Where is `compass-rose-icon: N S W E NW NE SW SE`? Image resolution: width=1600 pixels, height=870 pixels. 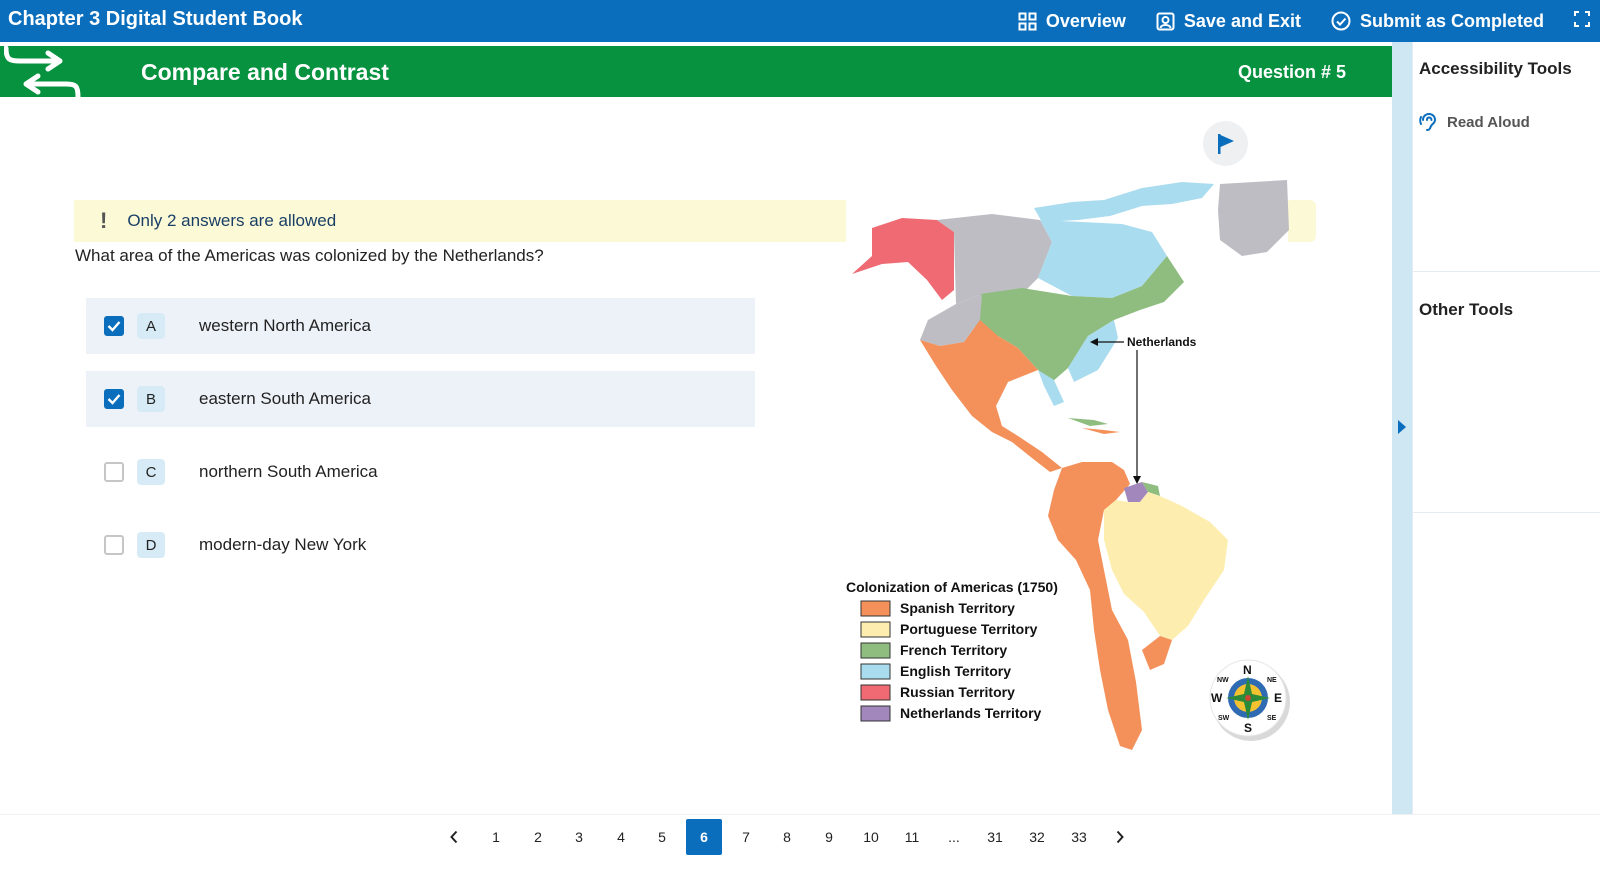 compass-rose-icon: N S W E NW NE SW SE is located at coordinates (1249, 700).